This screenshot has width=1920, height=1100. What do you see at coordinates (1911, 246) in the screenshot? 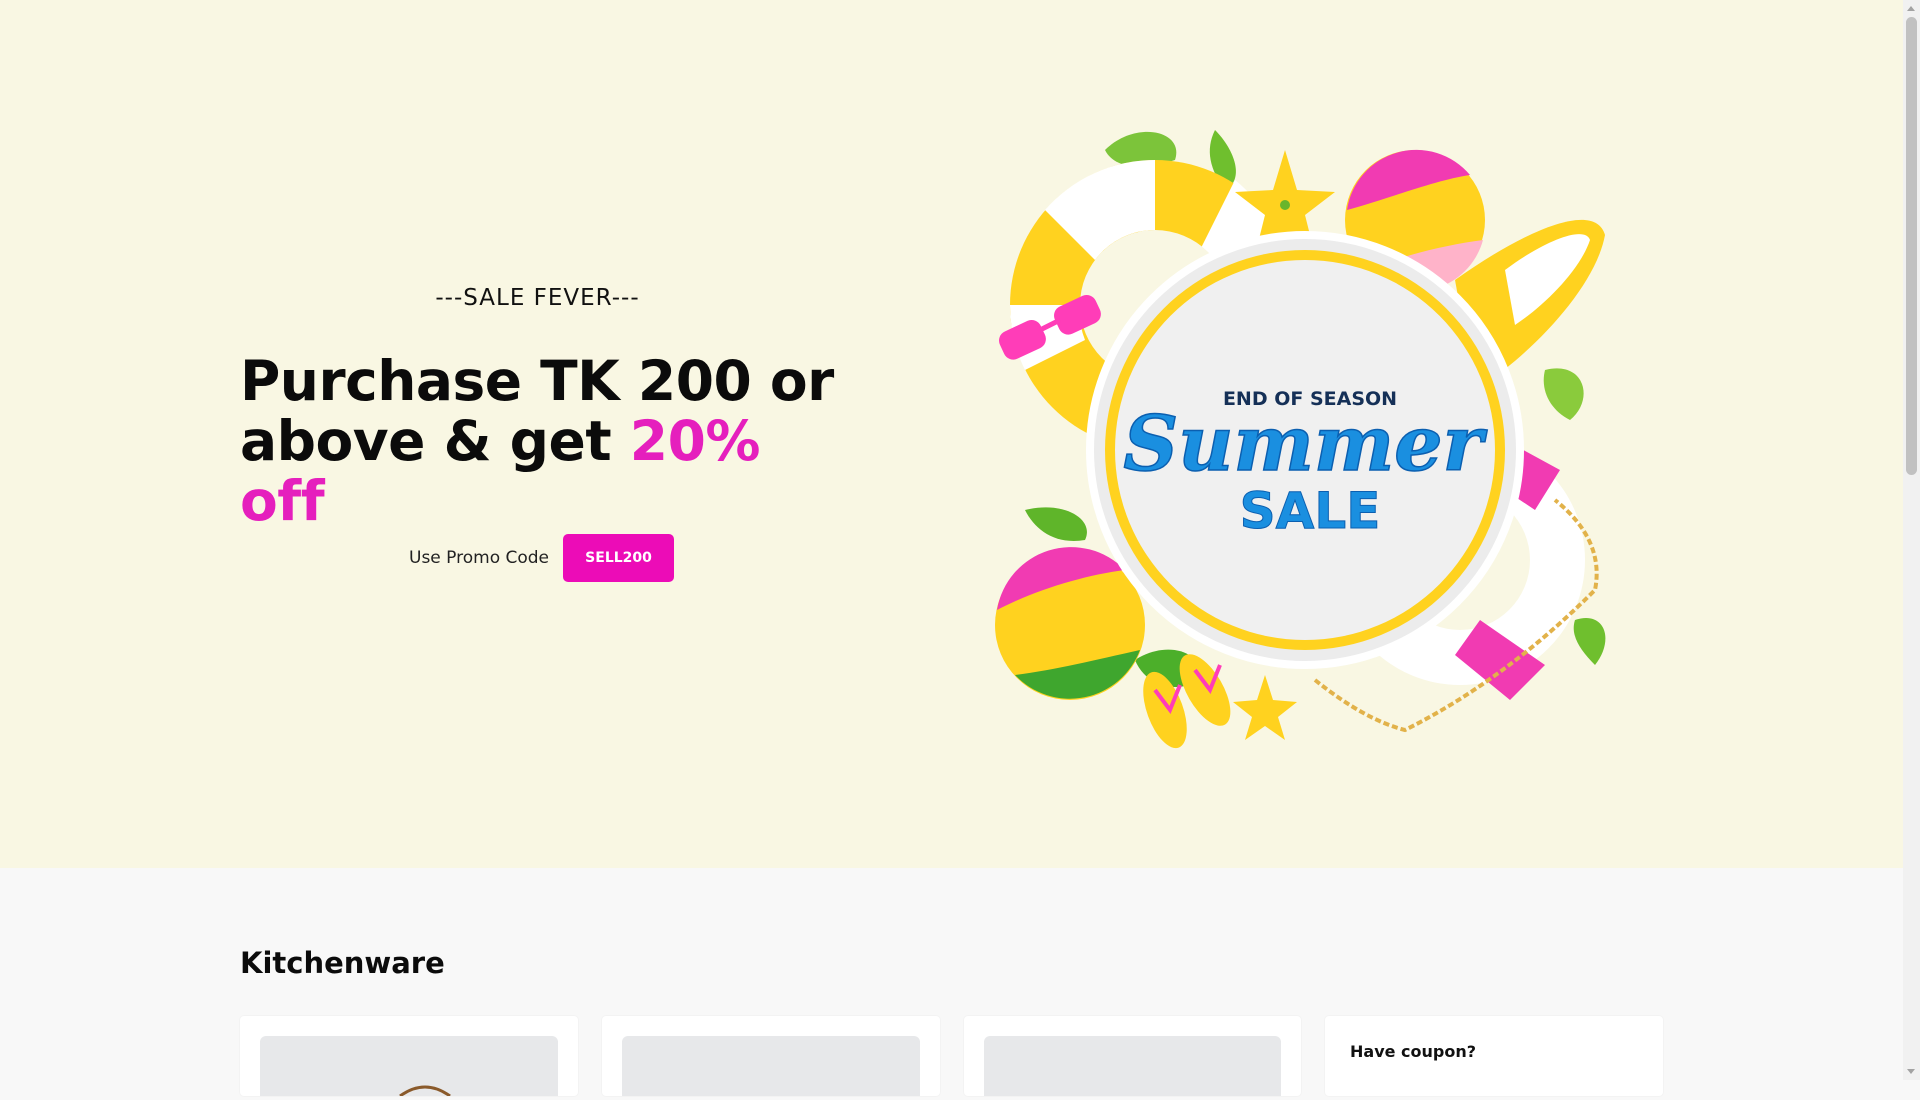
I see `scroll-thumb` at bounding box center [1911, 246].